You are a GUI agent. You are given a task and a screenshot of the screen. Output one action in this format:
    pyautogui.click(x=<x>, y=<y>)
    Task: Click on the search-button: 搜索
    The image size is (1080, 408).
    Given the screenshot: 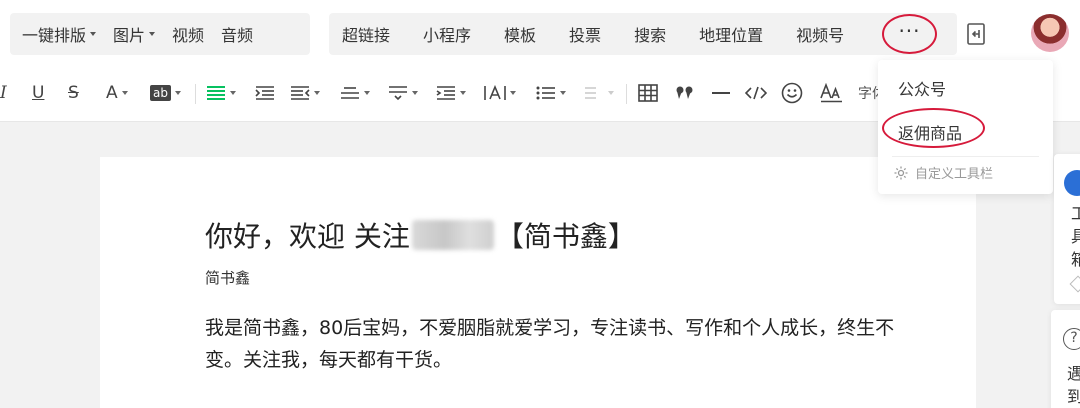 What is the action you would take?
    pyautogui.click(x=650, y=34)
    